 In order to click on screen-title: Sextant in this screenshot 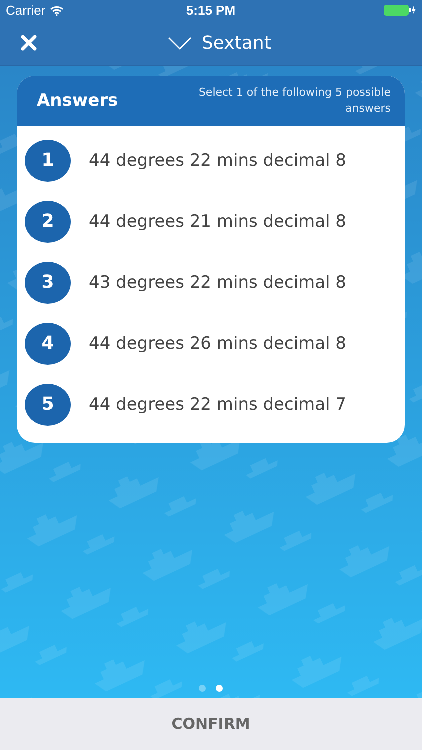, I will do `click(237, 43)`.